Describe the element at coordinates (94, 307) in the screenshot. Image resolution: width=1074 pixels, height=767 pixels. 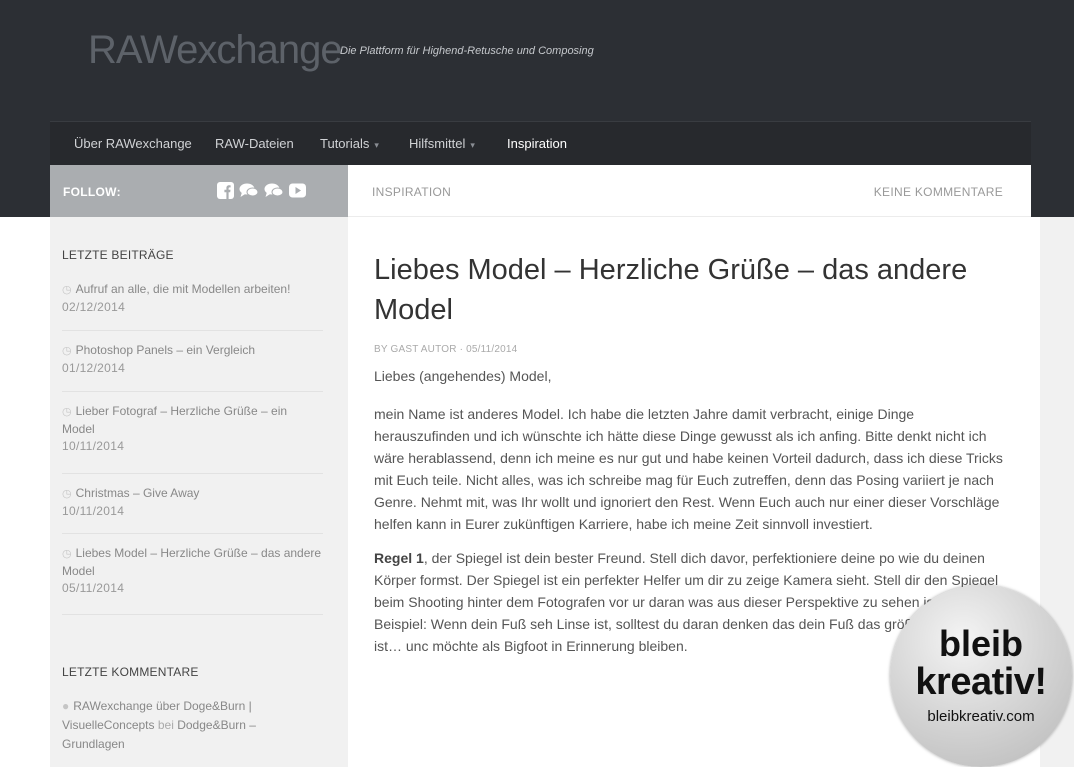
I see `post-date: 02/12/2014` at that location.